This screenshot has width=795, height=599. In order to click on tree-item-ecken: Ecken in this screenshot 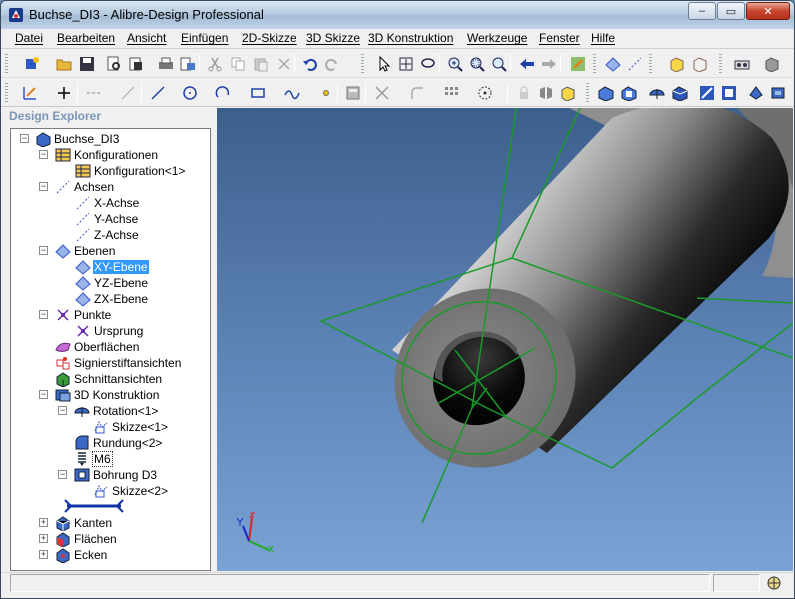, I will do `click(81, 555)`.